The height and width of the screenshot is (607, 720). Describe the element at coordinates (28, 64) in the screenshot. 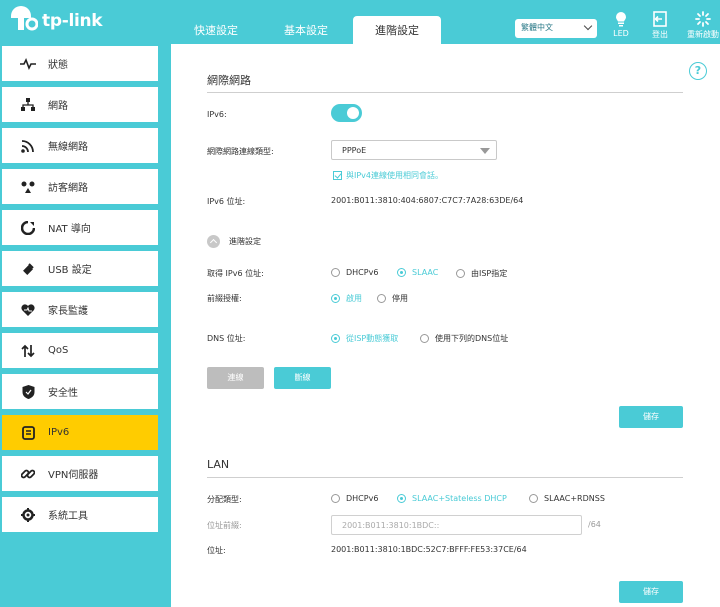

I see `pulse-icon` at that location.